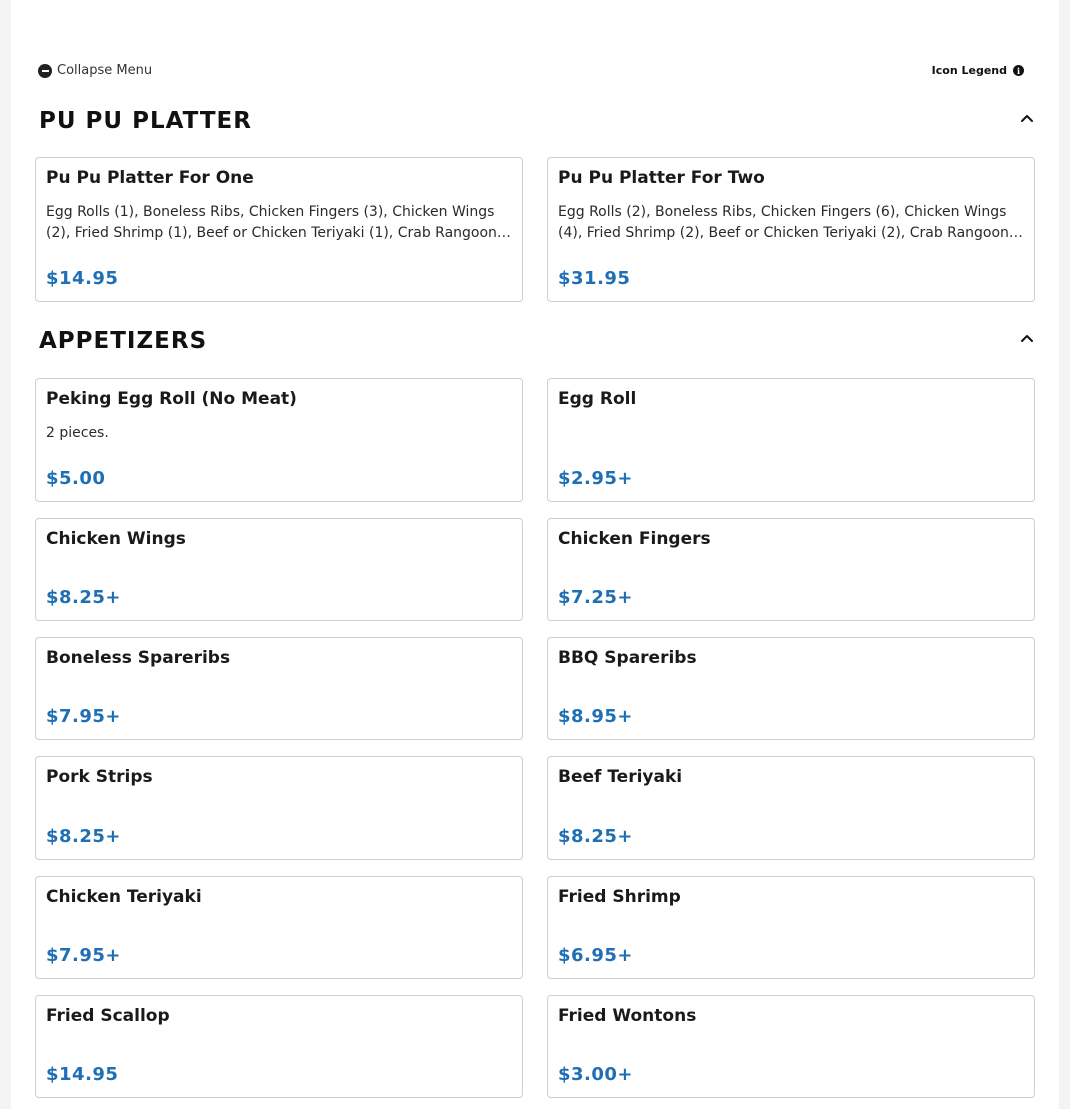 The width and height of the screenshot is (1070, 1109). What do you see at coordinates (1018, 70) in the screenshot?
I see `info-icon: i` at bounding box center [1018, 70].